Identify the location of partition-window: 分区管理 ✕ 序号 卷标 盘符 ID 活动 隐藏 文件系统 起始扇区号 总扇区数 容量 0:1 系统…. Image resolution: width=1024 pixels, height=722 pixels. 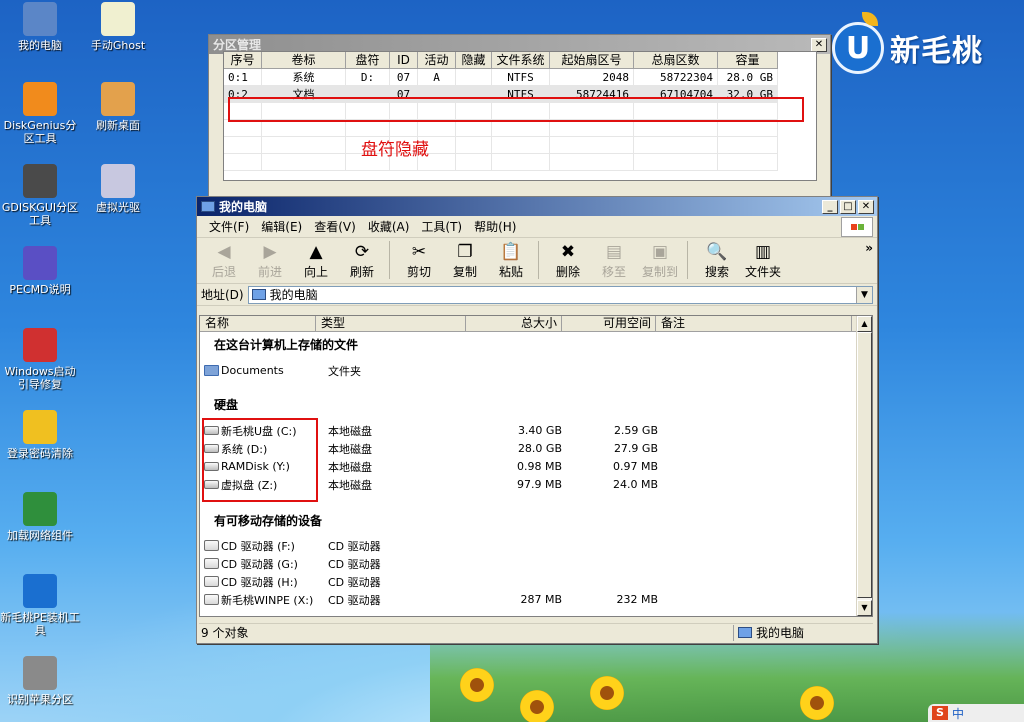
(519, 116).